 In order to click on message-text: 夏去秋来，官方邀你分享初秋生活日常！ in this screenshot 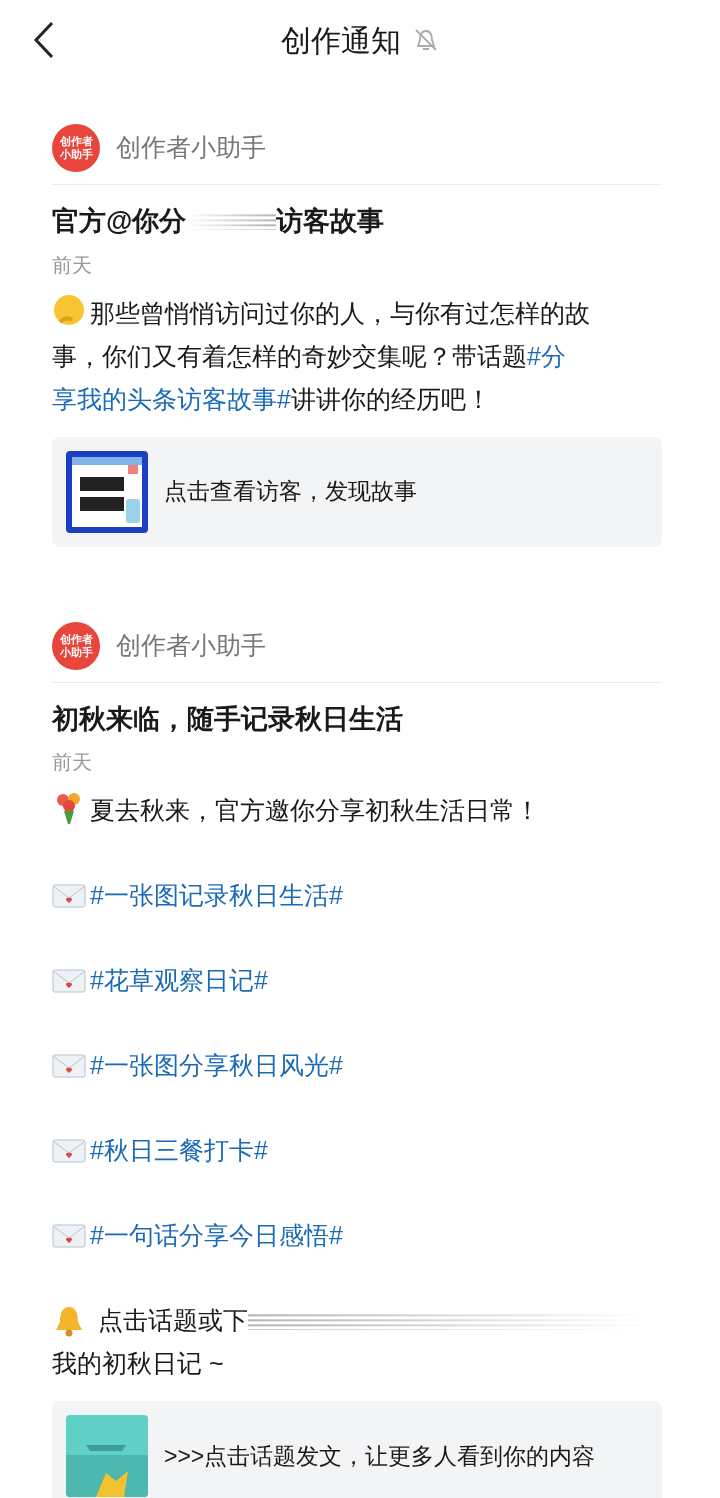, I will do `click(357, 810)`.